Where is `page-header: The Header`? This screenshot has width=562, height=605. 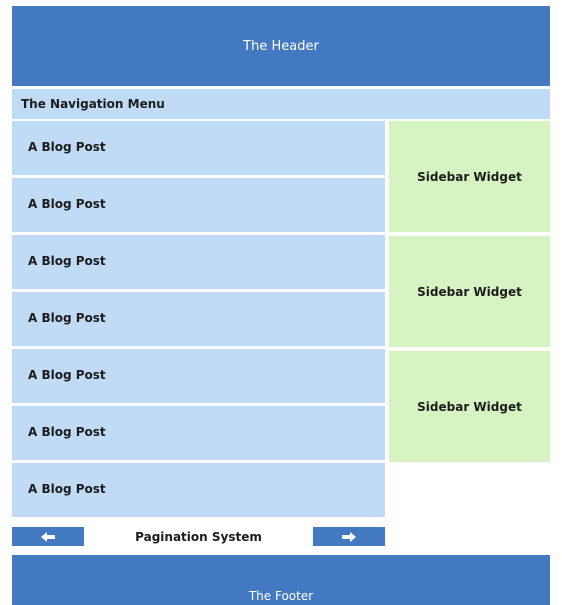 page-header: The Header is located at coordinates (281, 46).